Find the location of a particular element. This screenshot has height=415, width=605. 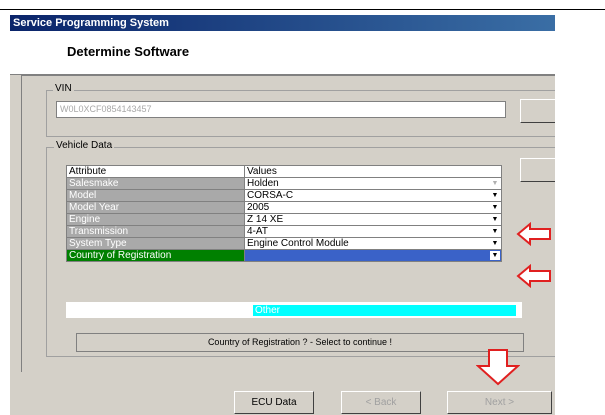

table-row-transmission: Transmission 4-AT ▼ is located at coordinates (284, 231).